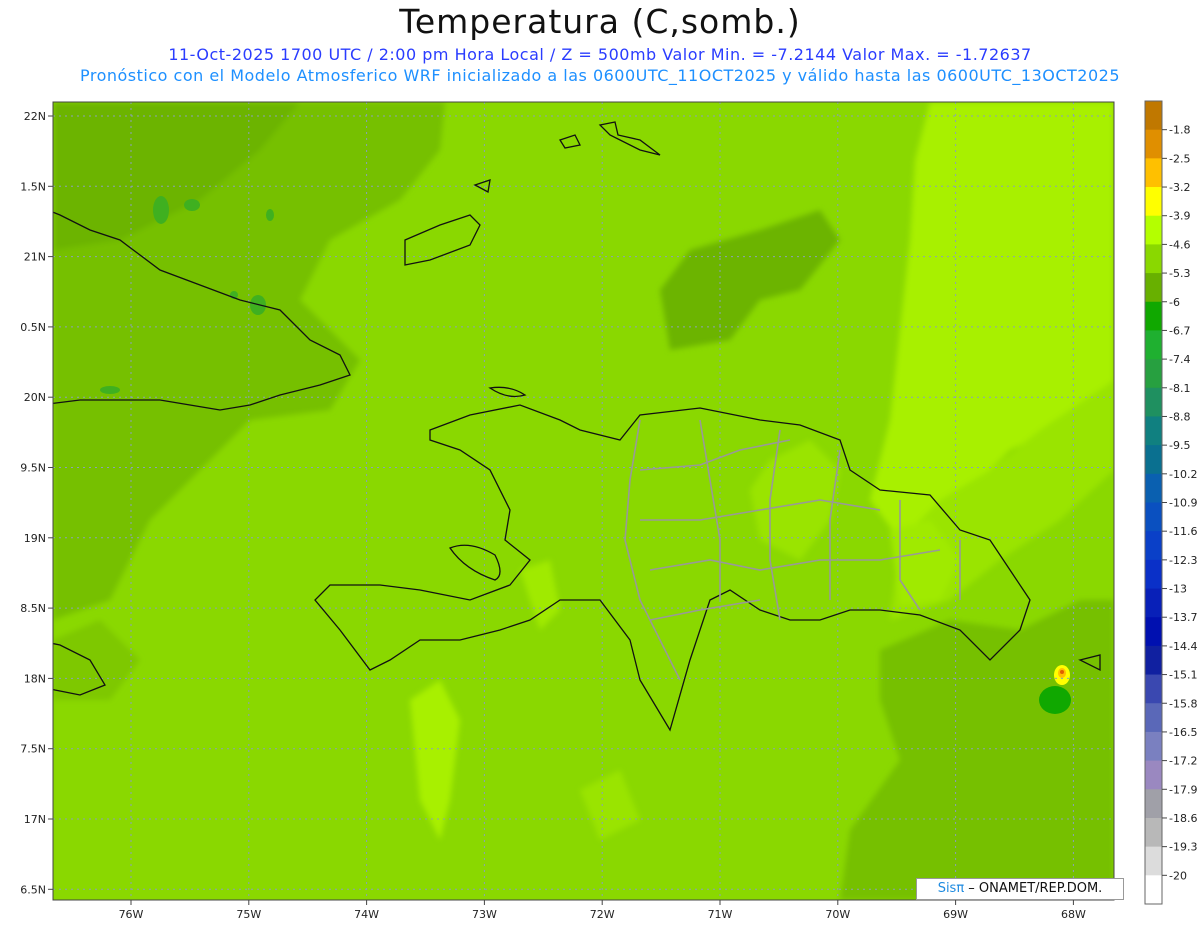 The image size is (1200, 927). Describe the element at coordinates (1179, 388) in the screenshot. I see `colorbar-label: -8.1` at that location.